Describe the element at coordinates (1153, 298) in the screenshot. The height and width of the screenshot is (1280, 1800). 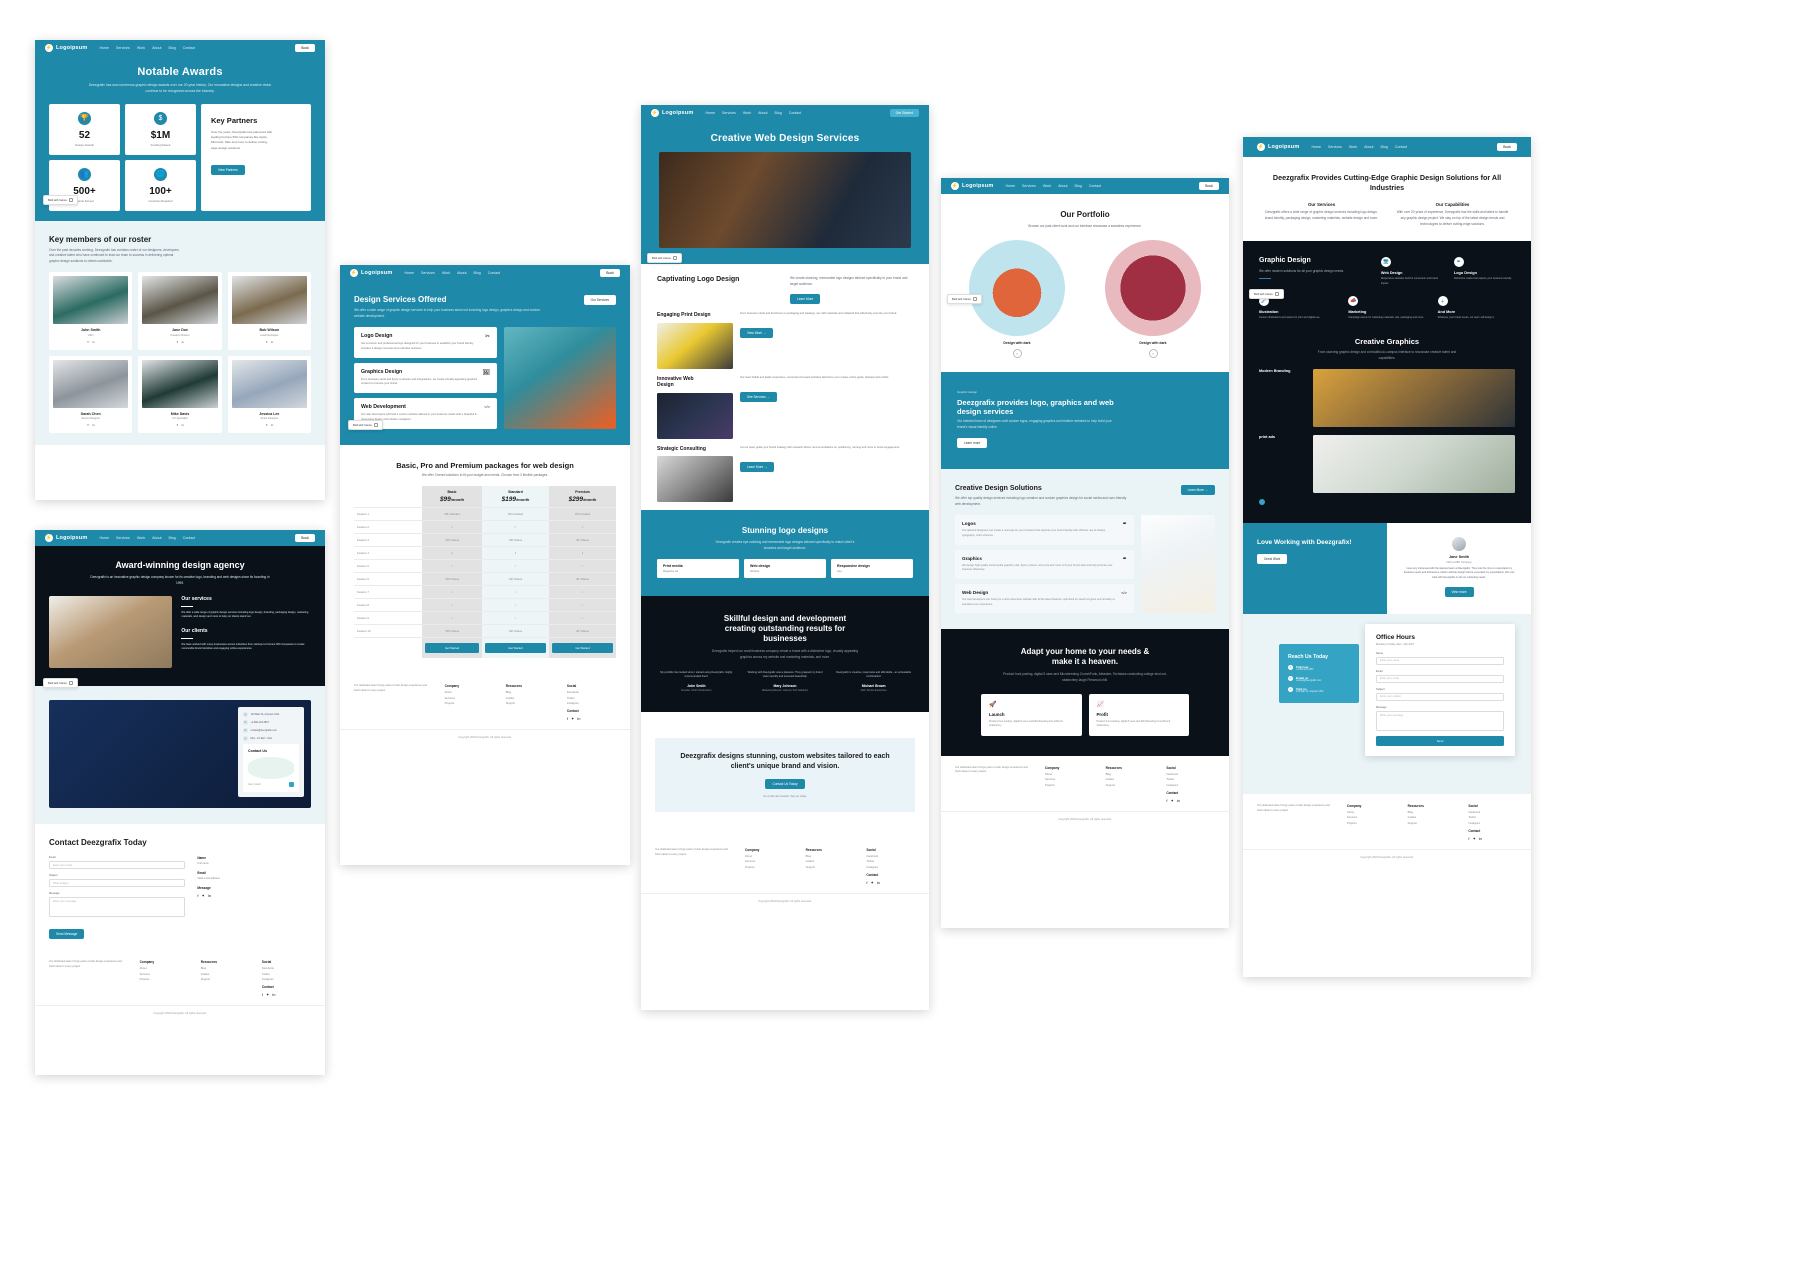
I see `portfolio-item: Design with dark ›` at that location.